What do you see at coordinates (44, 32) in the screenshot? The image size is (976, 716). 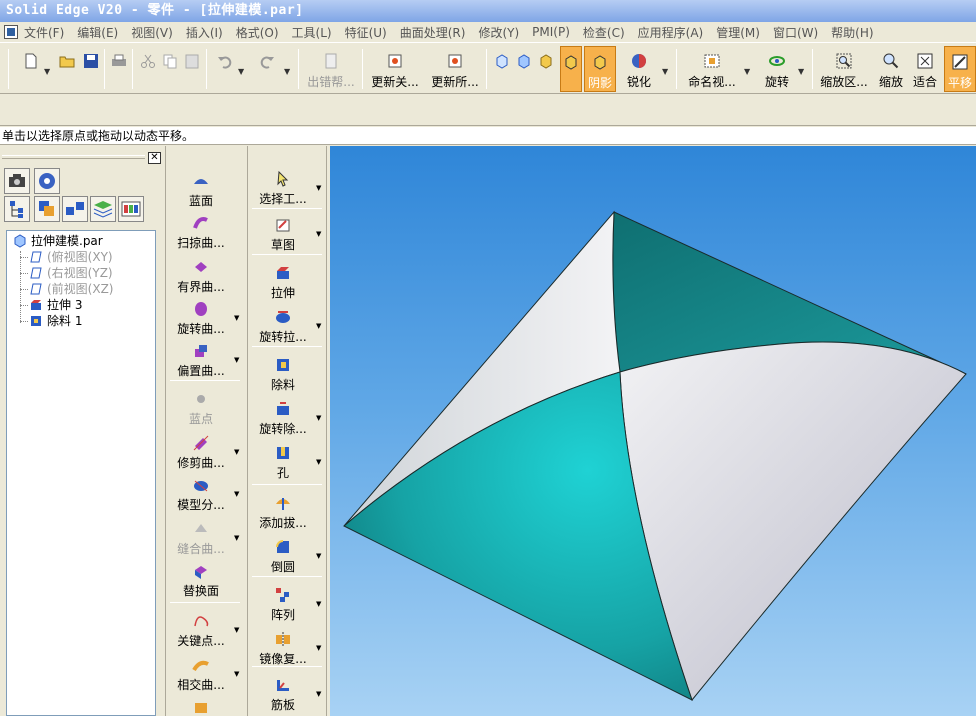 I see `menu-file: 文件(F)` at bounding box center [44, 32].